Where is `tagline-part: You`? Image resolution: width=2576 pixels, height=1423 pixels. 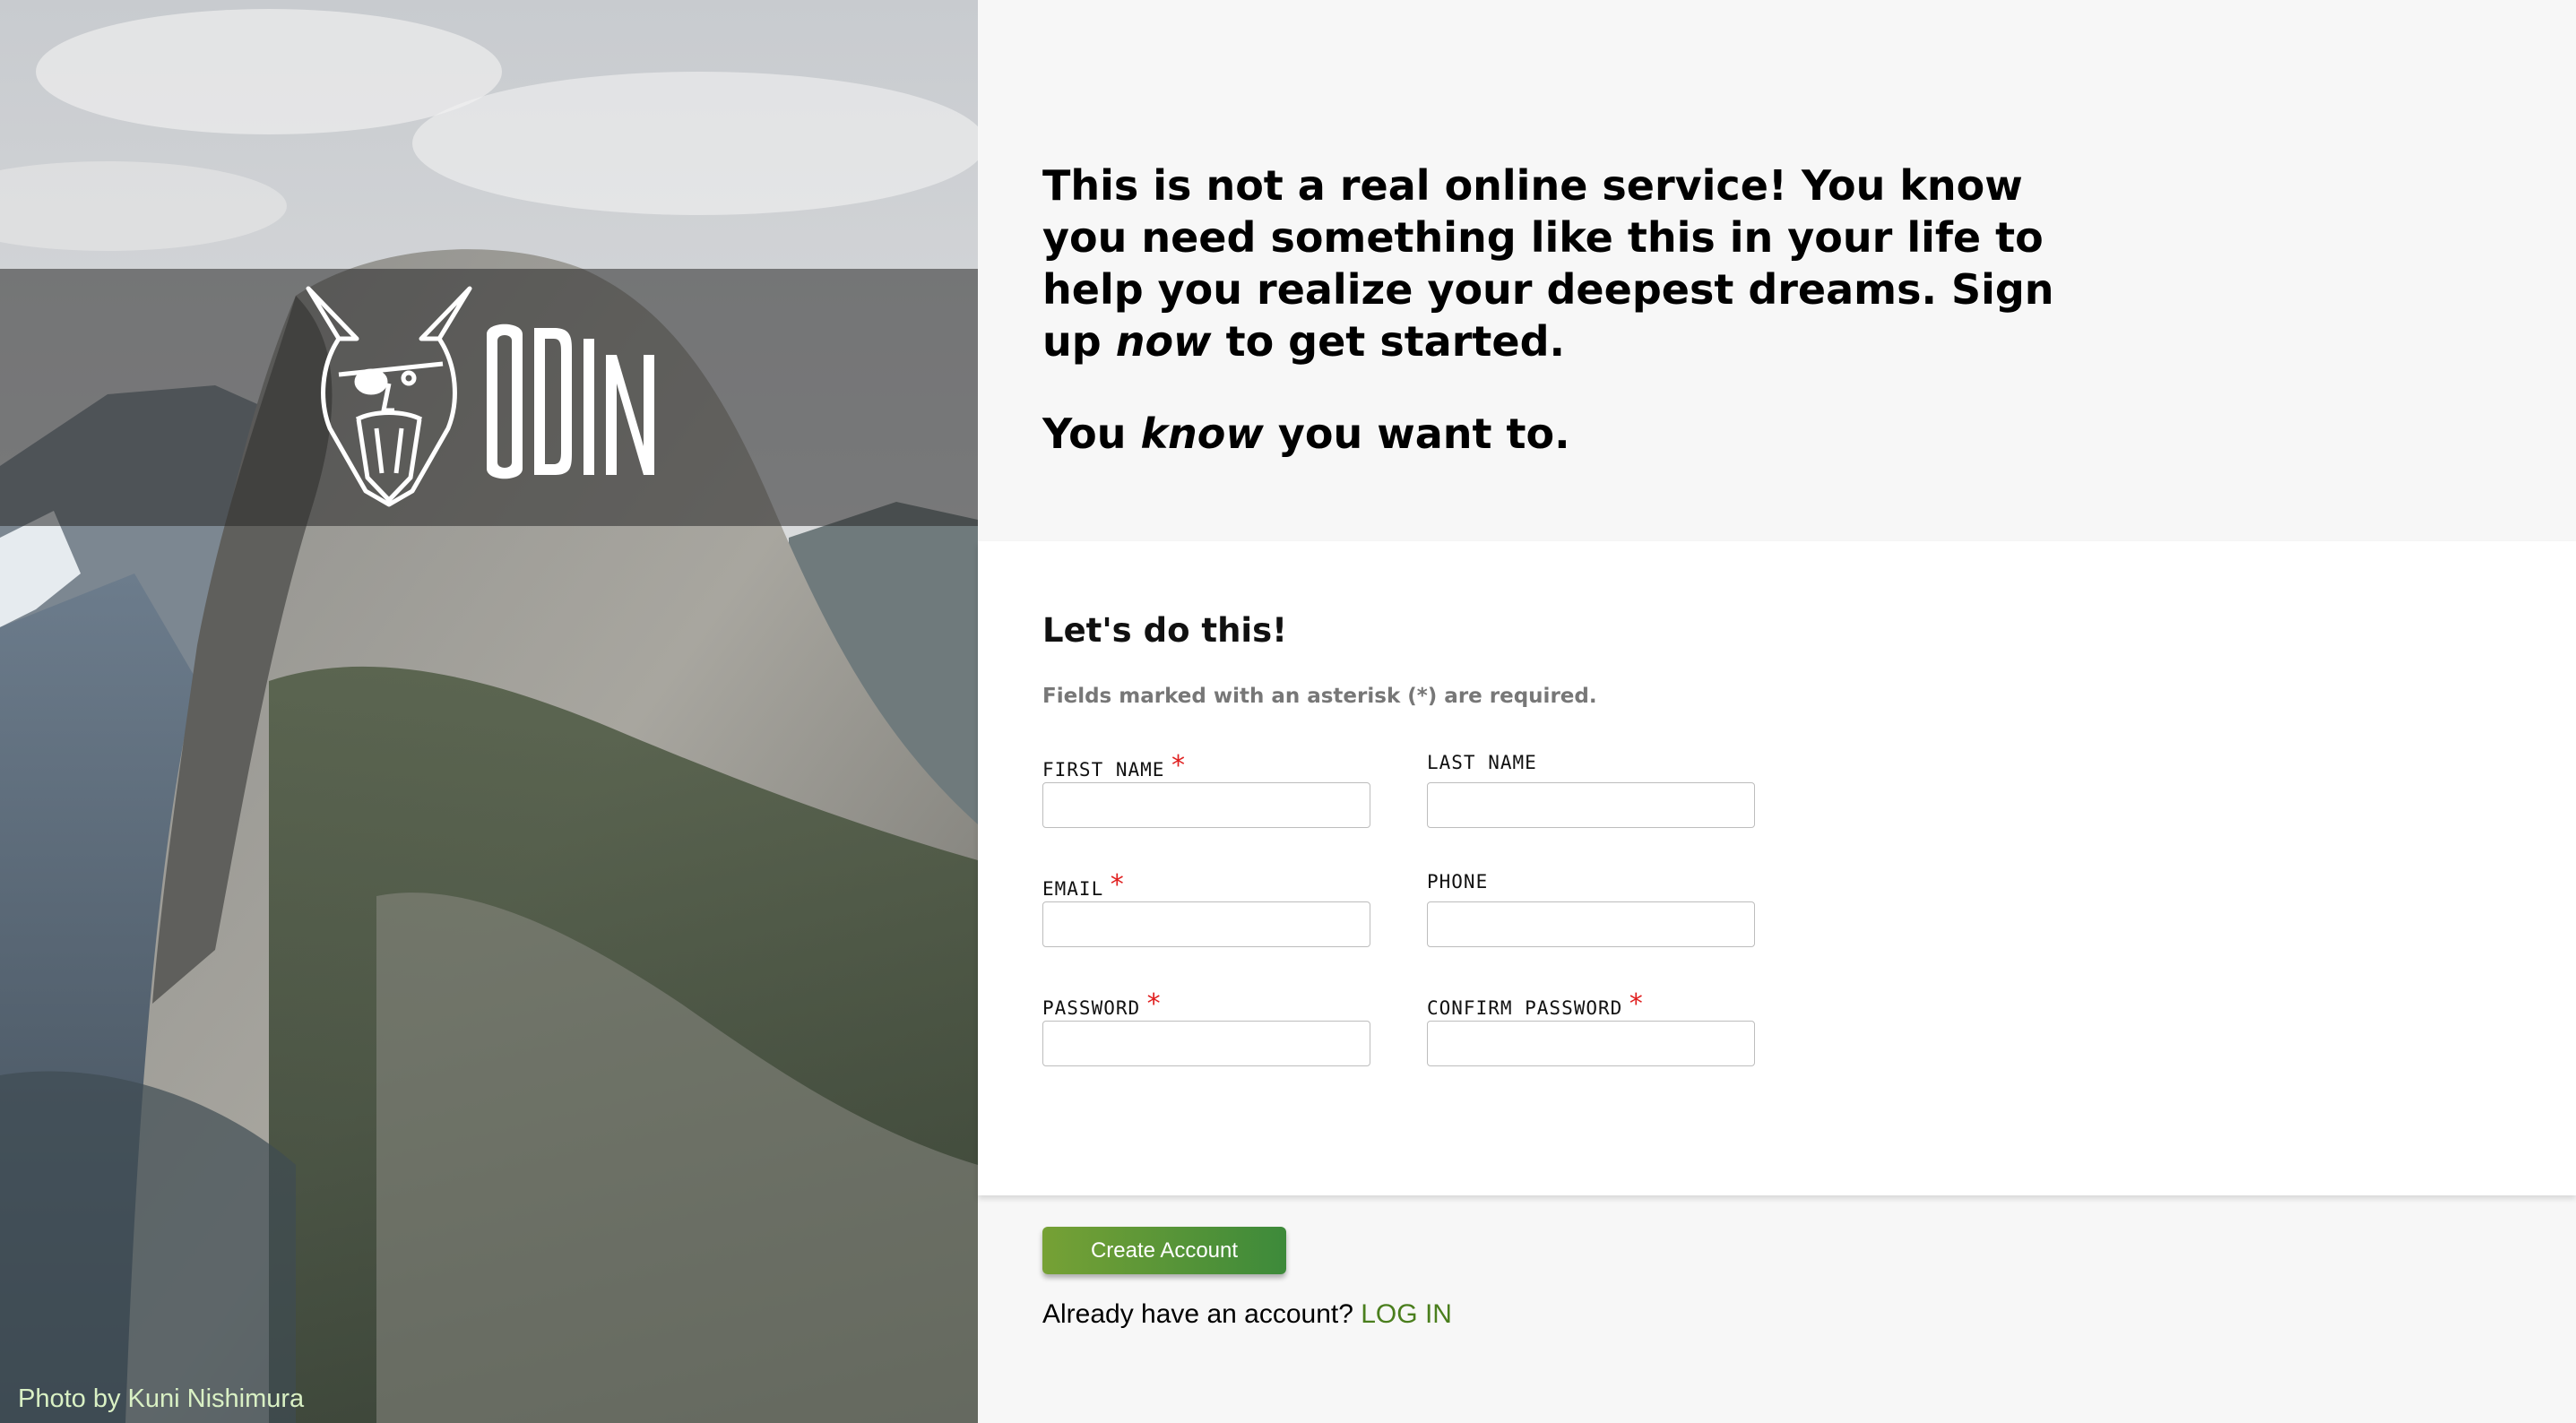 tagline-part: You is located at coordinates (1091, 434).